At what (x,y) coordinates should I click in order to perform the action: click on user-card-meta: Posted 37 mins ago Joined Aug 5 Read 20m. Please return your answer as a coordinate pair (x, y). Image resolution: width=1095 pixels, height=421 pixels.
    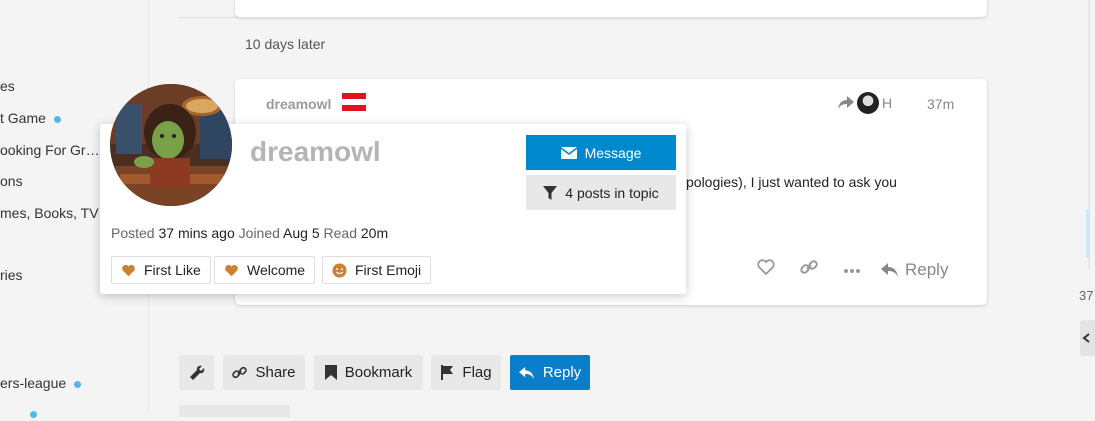
    Looking at the image, I should click on (249, 233).